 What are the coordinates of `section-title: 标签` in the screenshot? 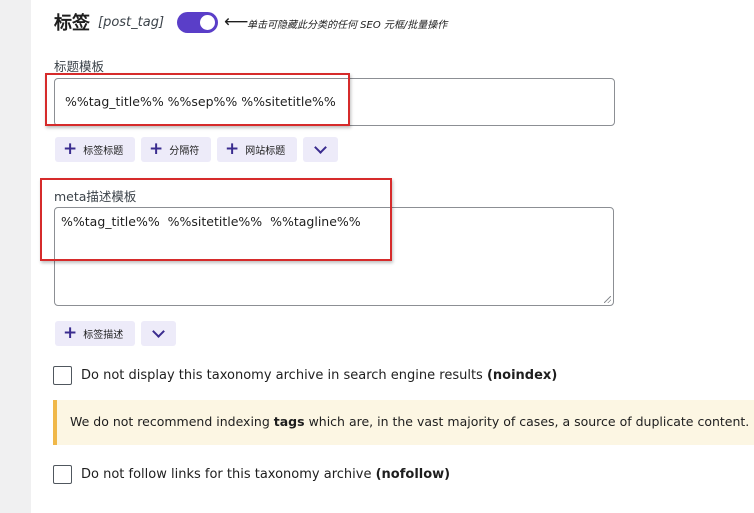 It's located at (72, 23).